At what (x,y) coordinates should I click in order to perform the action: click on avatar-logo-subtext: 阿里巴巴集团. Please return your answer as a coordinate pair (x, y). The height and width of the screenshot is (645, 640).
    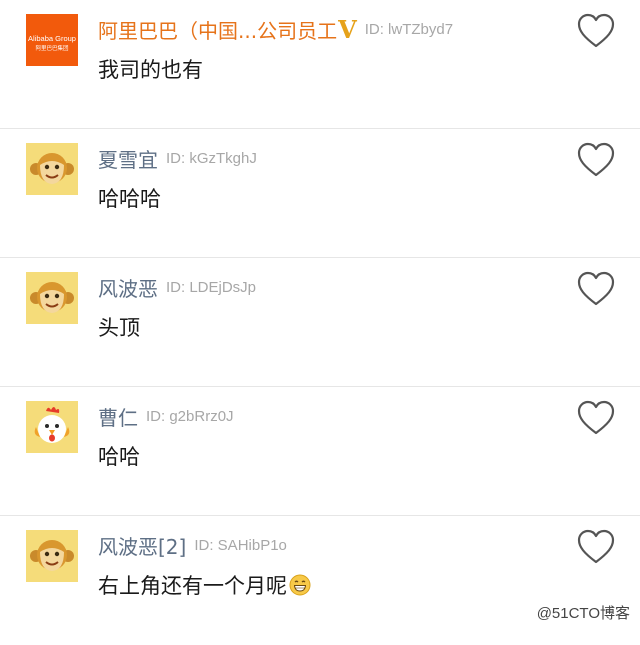
    Looking at the image, I should click on (52, 48).